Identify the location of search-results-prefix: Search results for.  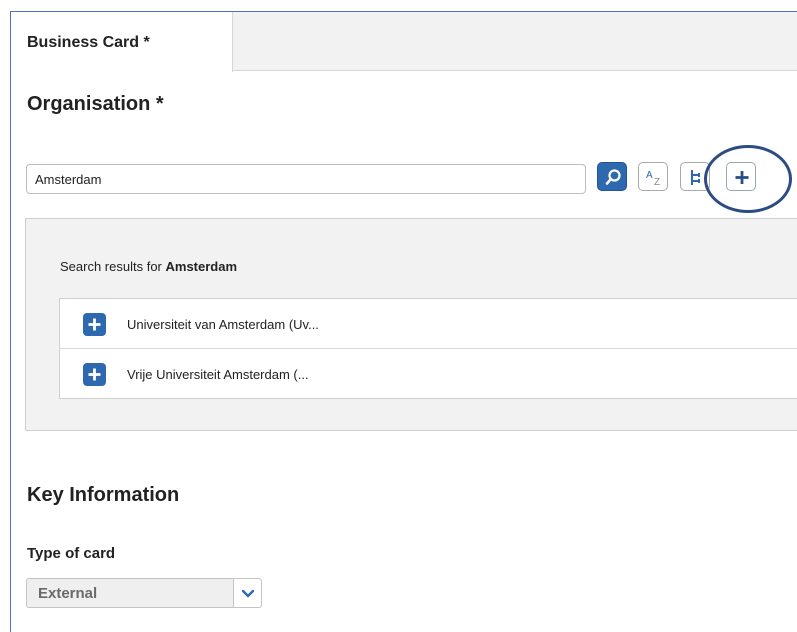
(113, 266).